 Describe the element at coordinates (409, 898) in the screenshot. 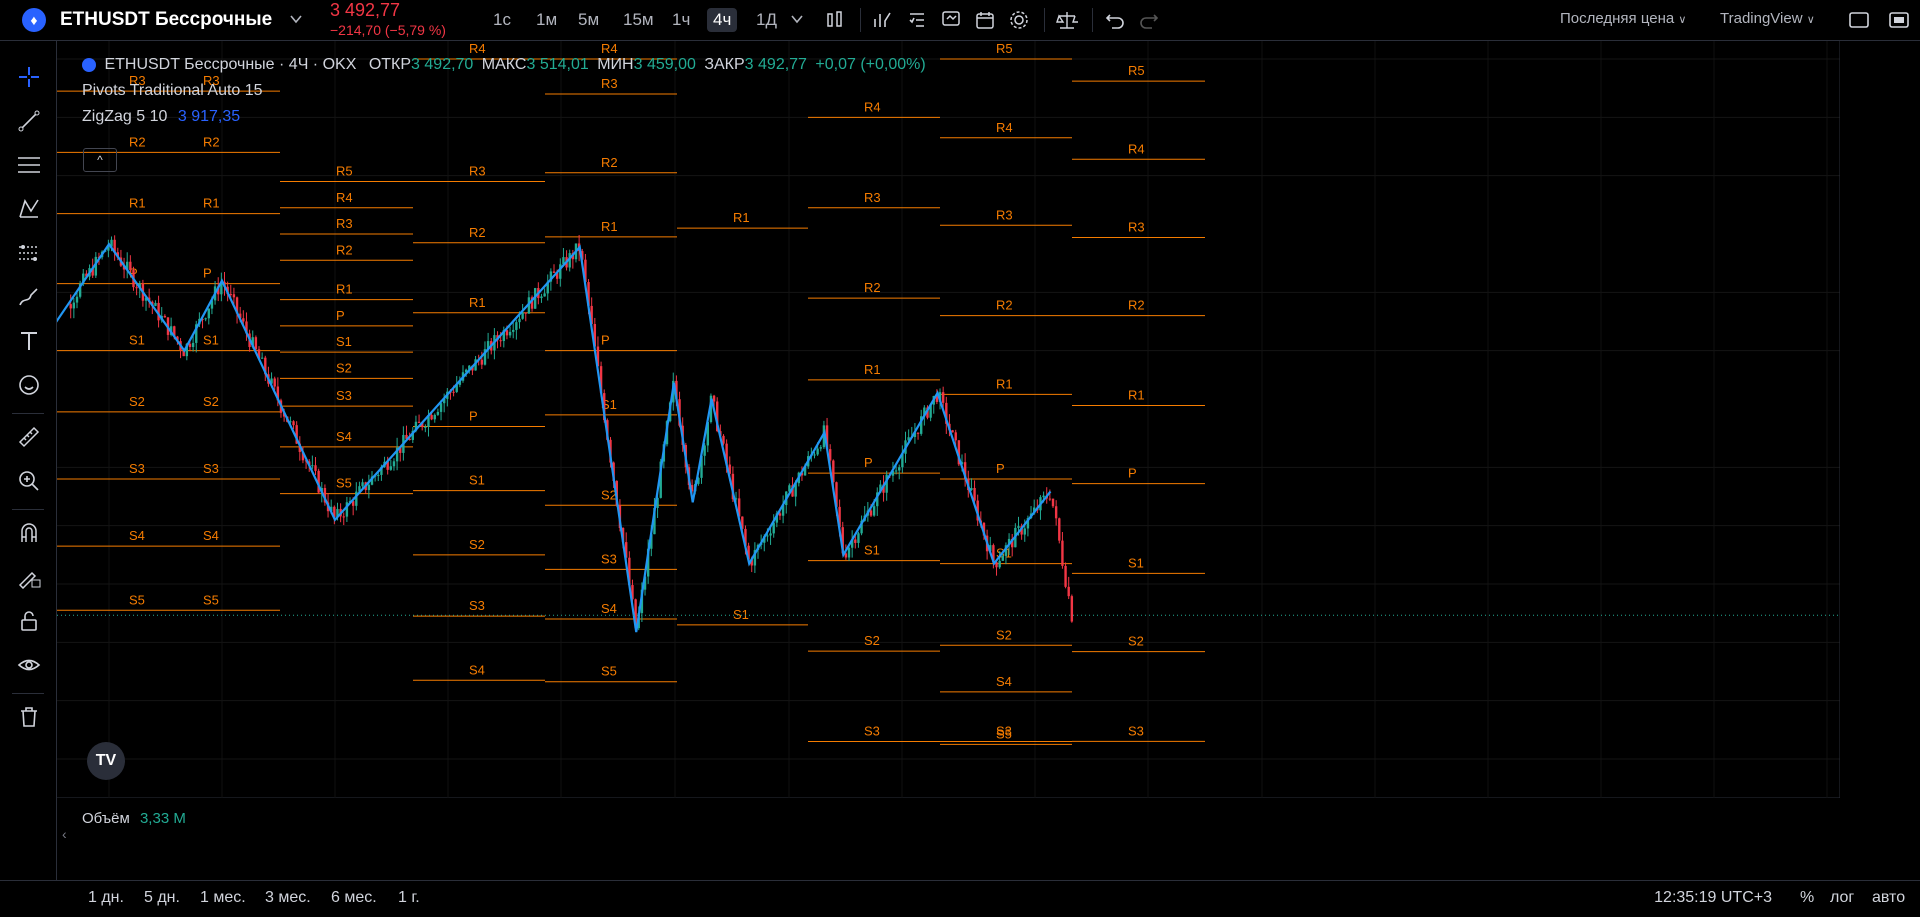

I see `range-button: 1 г.` at that location.